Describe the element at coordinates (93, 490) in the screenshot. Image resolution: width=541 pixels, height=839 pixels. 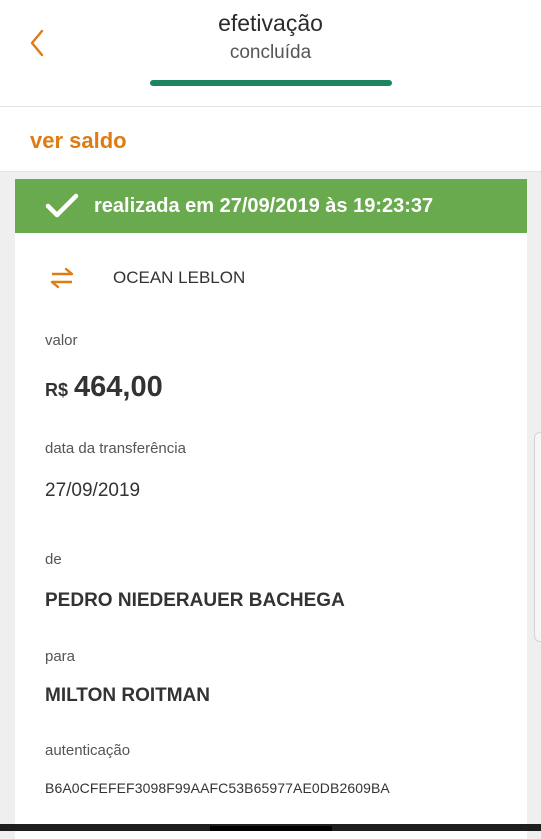
I see `transfer-date-value: 27/09/2019` at that location.